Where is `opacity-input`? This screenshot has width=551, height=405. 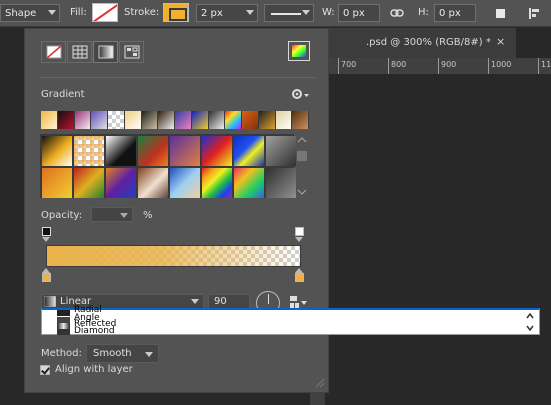
opacity-input is located at coordinates (112, 214).